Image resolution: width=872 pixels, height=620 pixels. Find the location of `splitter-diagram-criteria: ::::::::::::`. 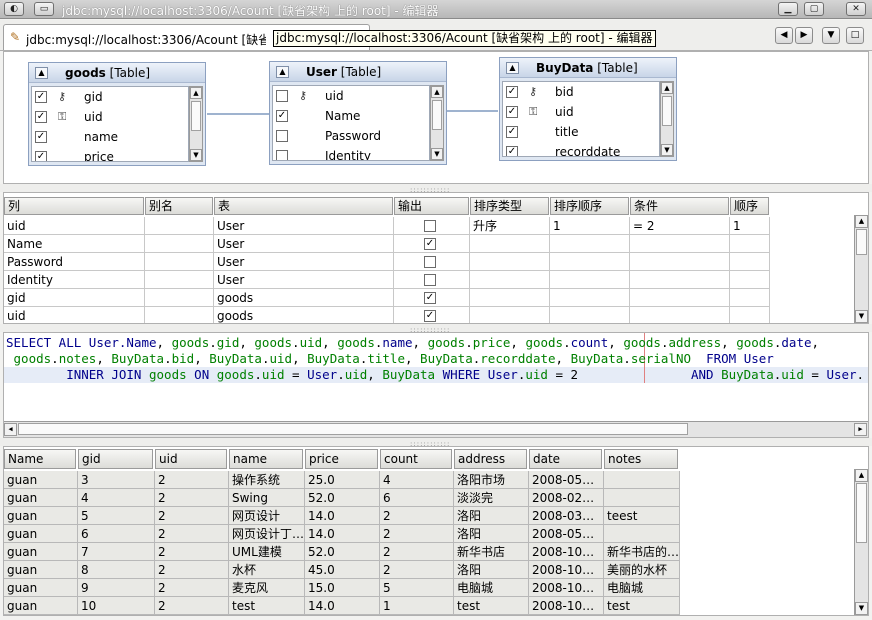

splitter-diagram-criteria: :::::::::::: is located at coordinates (436, 189).